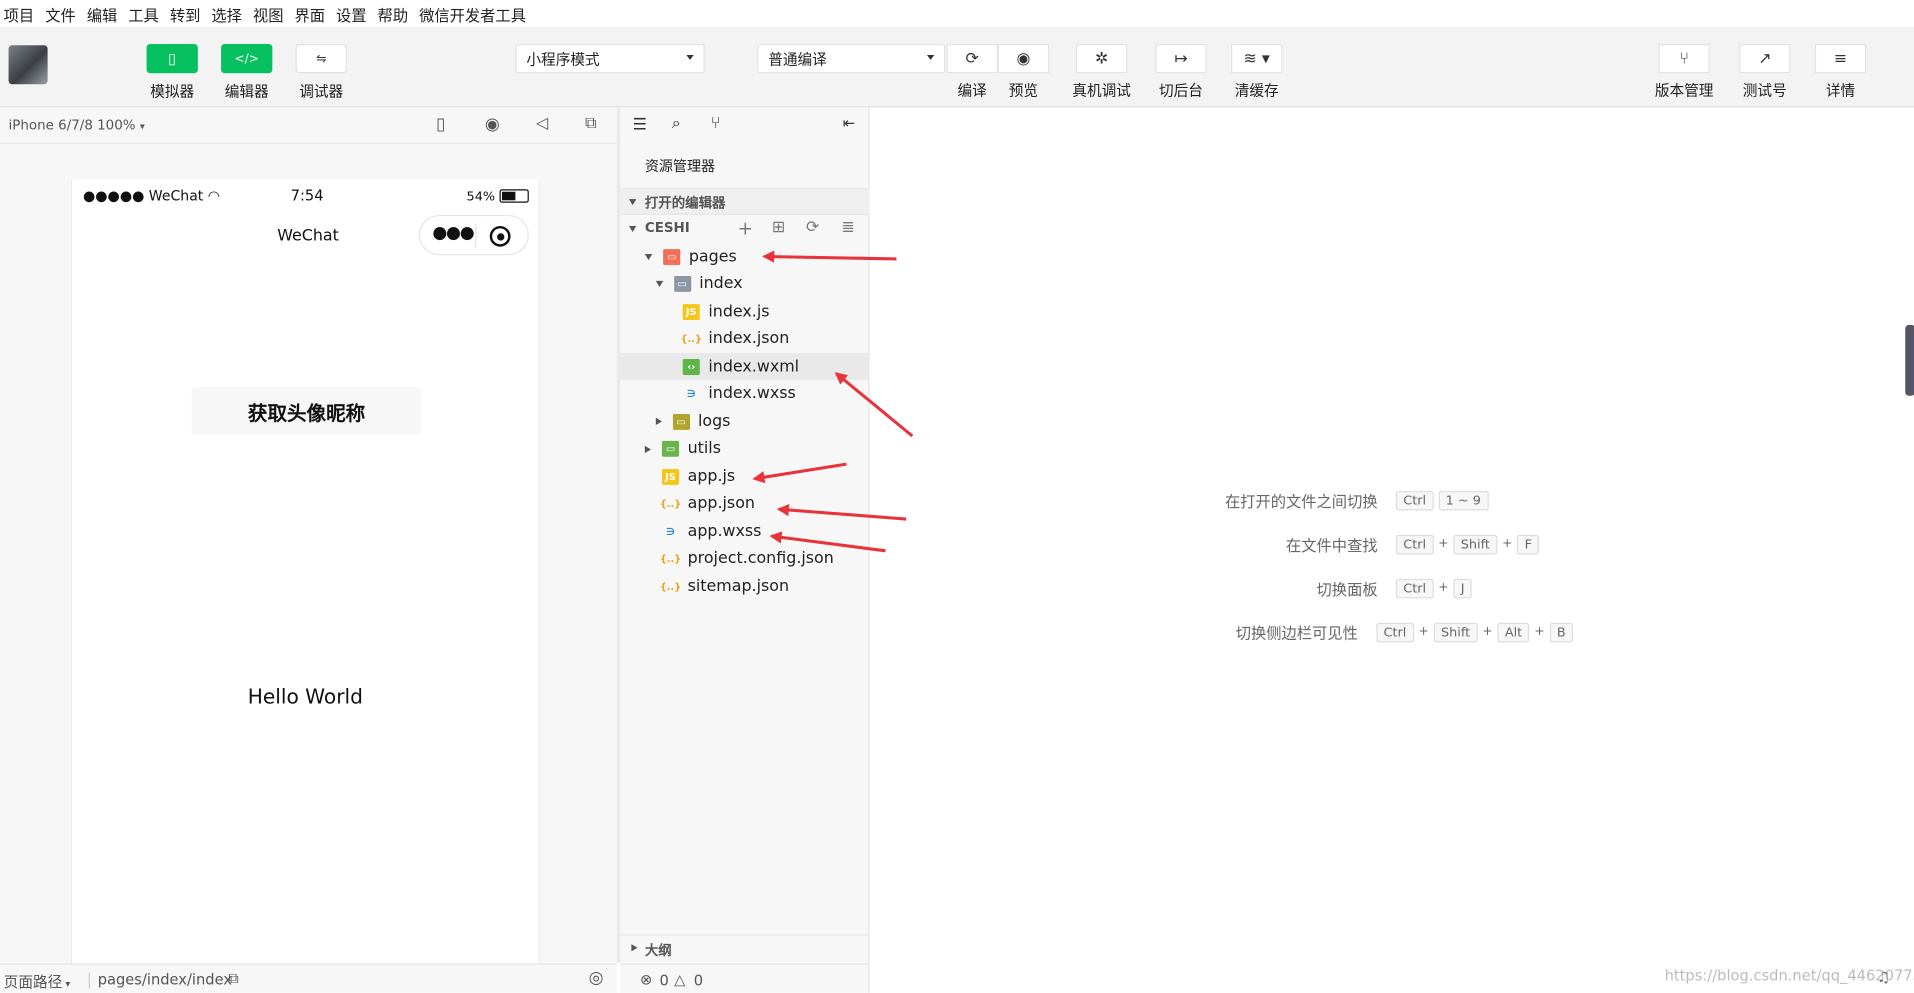 The height and width of the screenshot is (993, 1914). What do you see at coordinates (827, 542) in the screenshot?
I see `arrow-to-app-wxss` at bounding box center [827, 542].